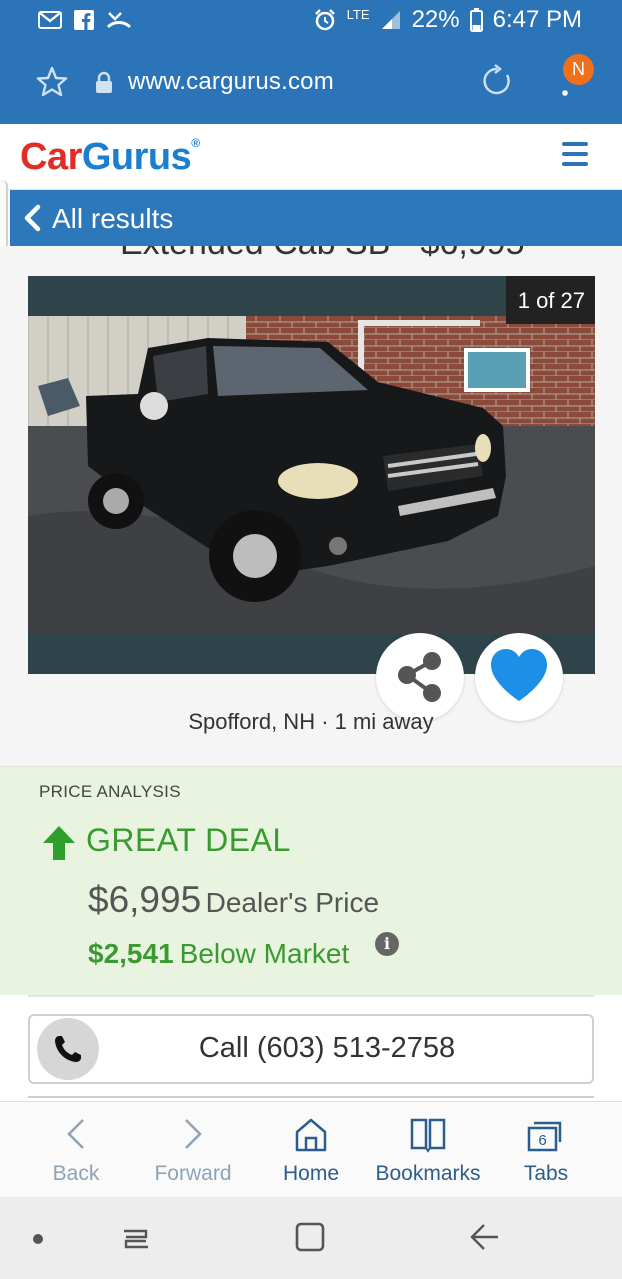 Image resolution: width=622 pixels, height=1279 pixels. Describe the element at coordinates (264, 953) in the screenshot. I see `below-market-label: Below Market` at that location.